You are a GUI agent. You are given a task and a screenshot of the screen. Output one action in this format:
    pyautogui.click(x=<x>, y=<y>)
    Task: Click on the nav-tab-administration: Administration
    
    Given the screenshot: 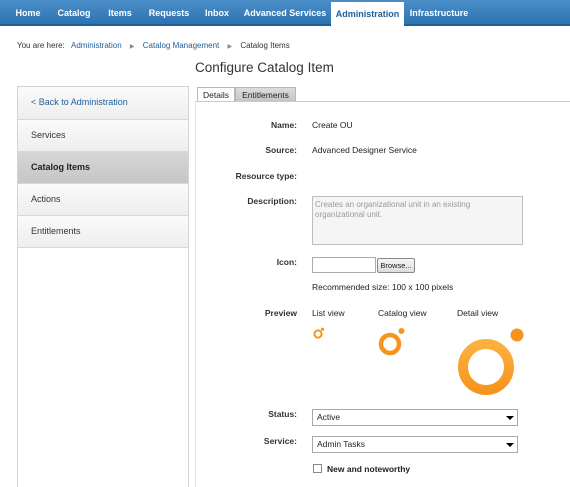 What is the action you would take?
    pyautogui.click(x=367, y=15)
    